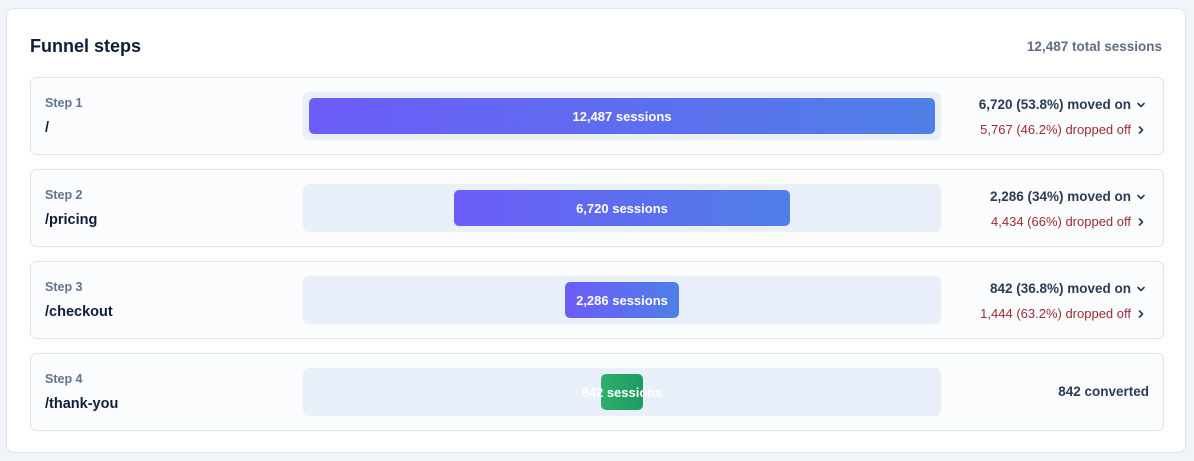 Image resolution: width=1194 pixels, height=461 pixels. I want to click on dropped-off-link: 5,767 (46.2%) dropped off, so click(1064, 129).